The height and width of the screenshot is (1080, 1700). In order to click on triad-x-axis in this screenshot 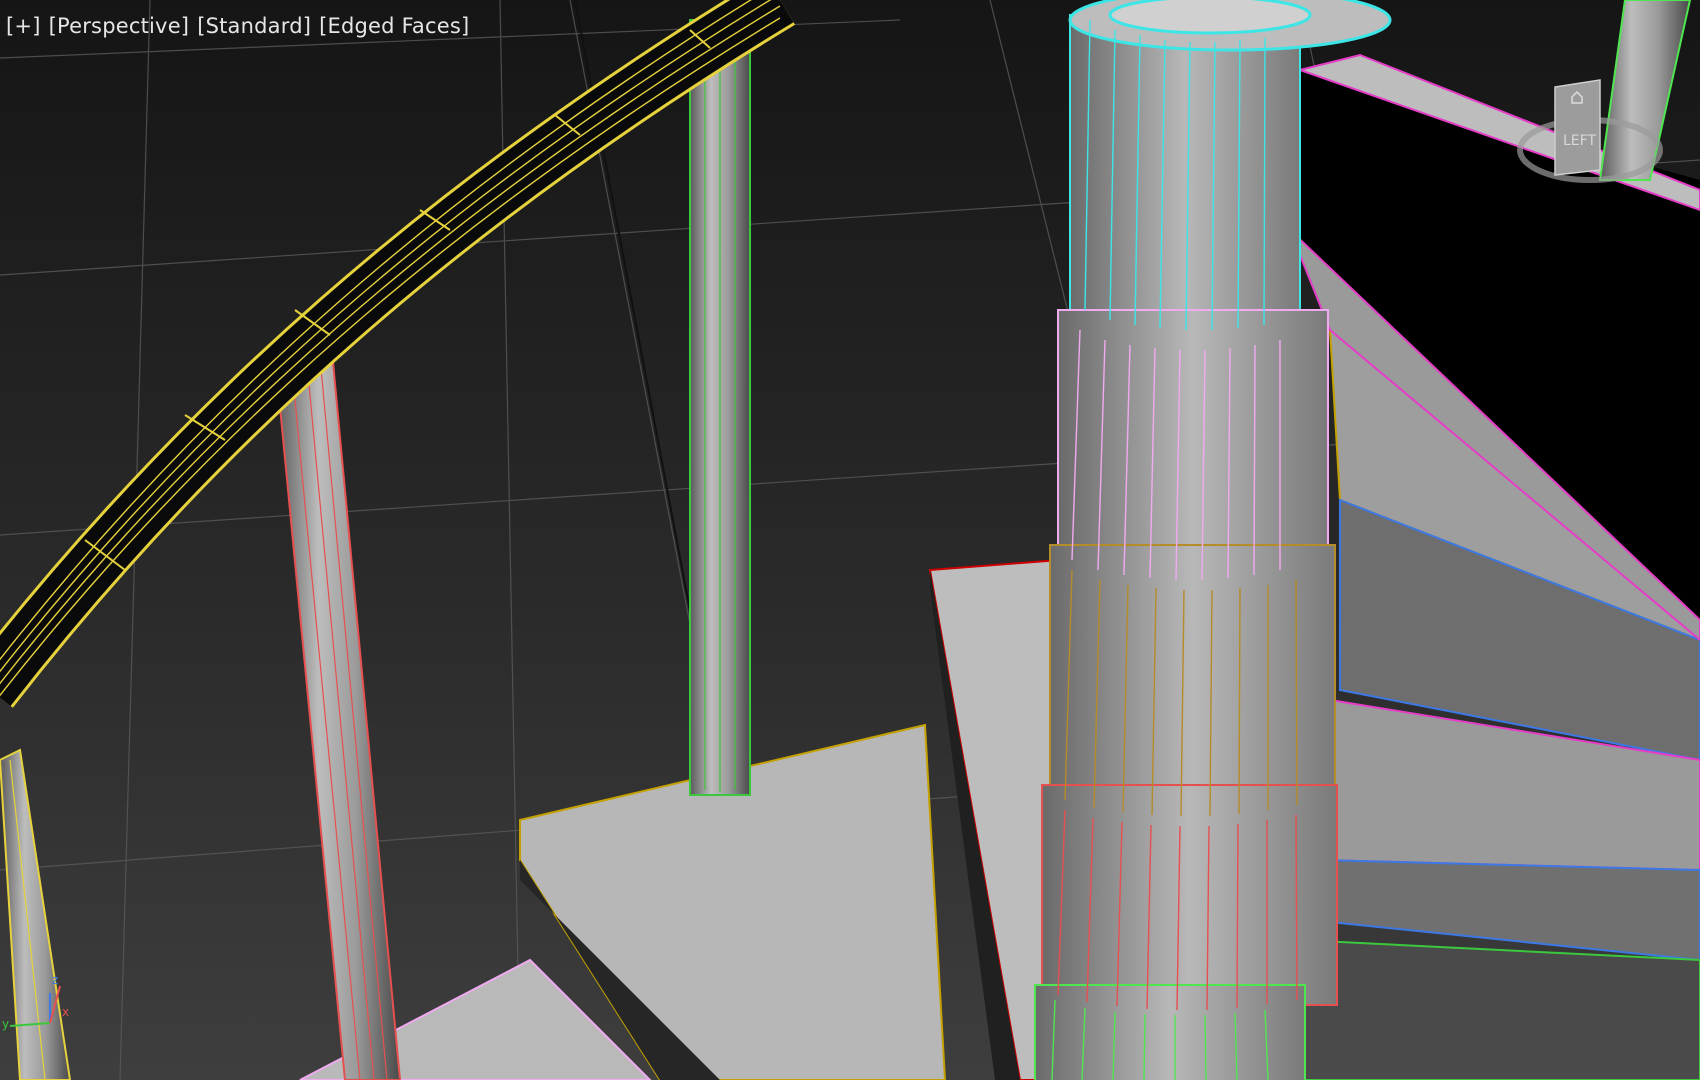, I will do `click(30, 1024)`.